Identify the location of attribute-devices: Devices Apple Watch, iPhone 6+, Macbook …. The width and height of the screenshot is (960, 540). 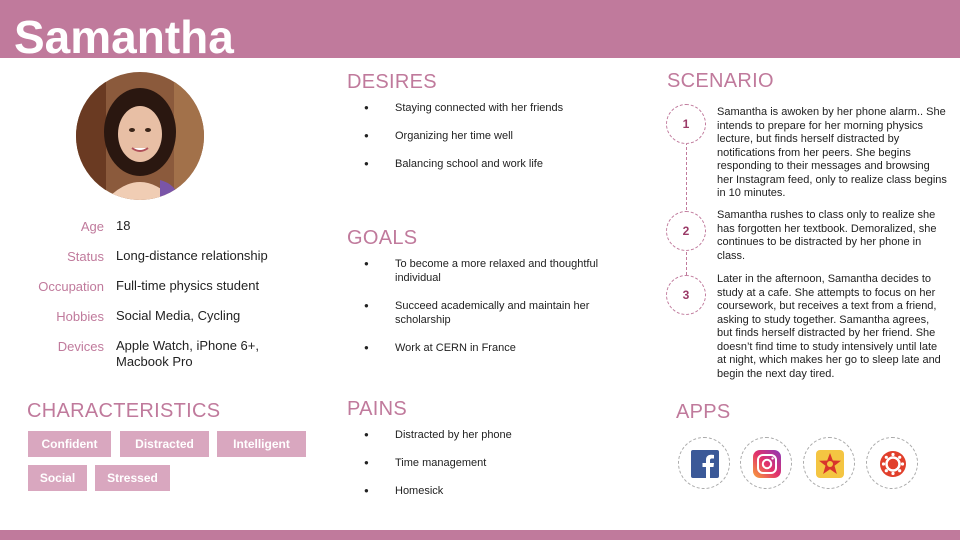
(170, 354).